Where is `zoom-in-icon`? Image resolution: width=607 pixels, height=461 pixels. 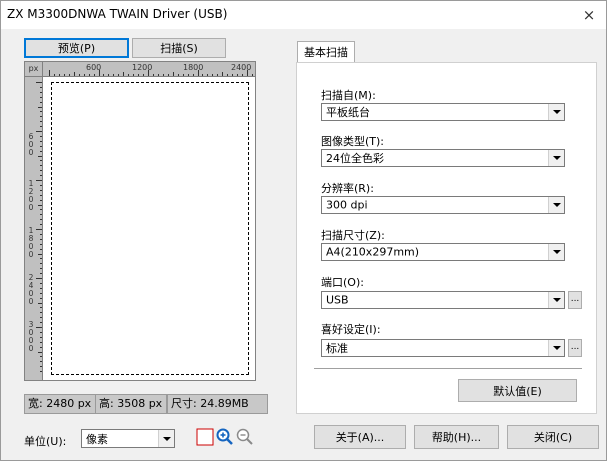
zoom-in-icon is located at coordinates (225, 437).